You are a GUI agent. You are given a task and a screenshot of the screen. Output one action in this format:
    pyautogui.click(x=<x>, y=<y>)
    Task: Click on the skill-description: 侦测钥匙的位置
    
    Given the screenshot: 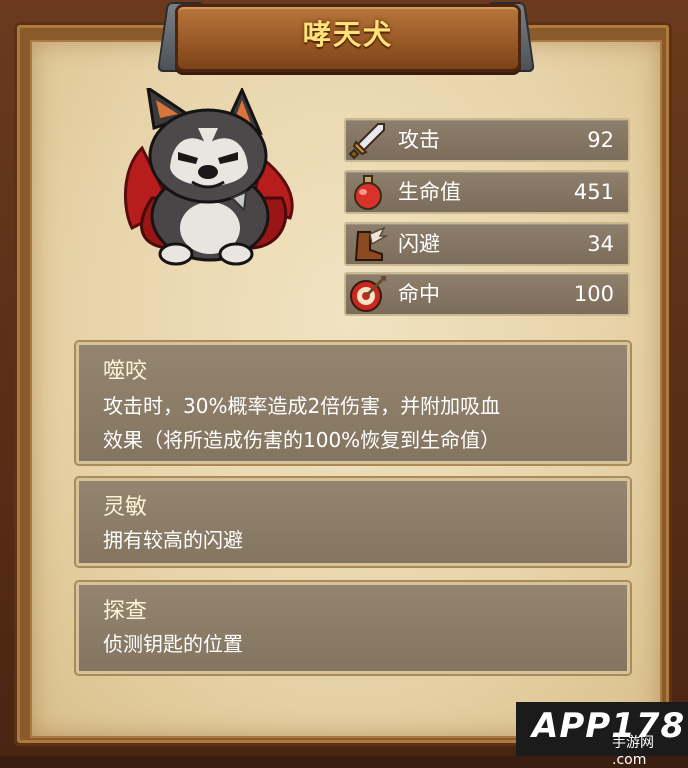 What is the action you would take?
    pyautogui.click(x=358, y=644)
    